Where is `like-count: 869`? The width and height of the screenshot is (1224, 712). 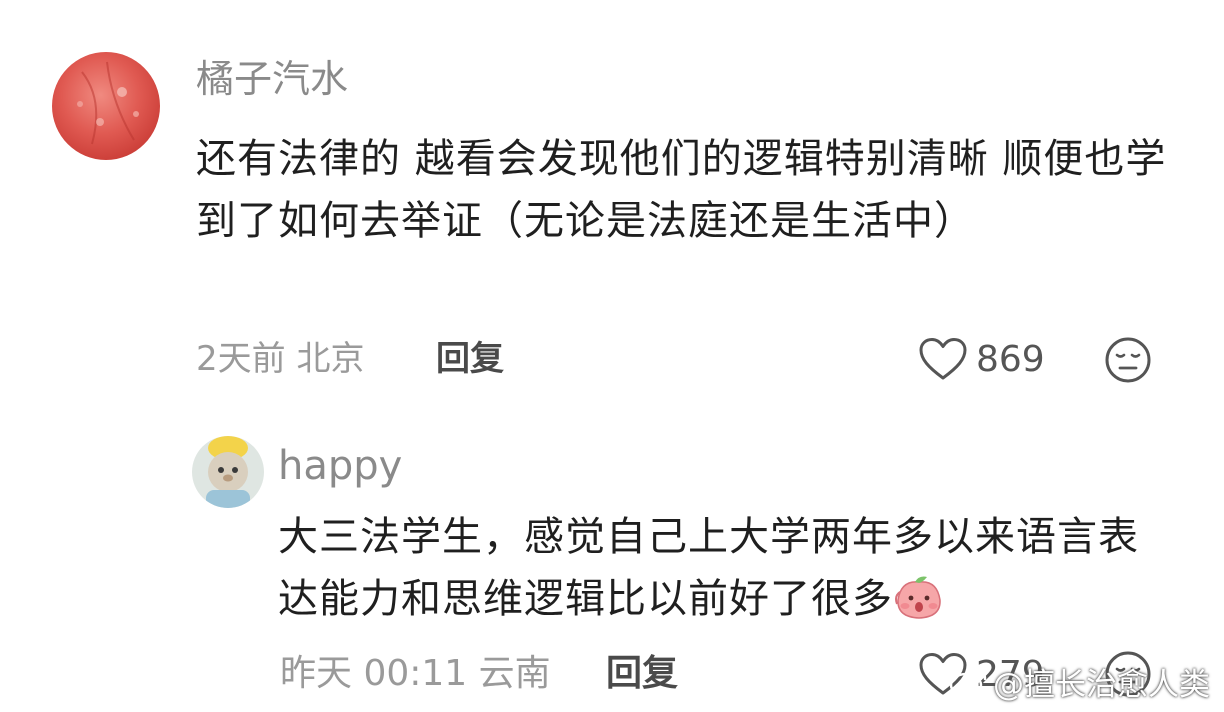 like-count: 869 is located at coordinates (1010, 359).